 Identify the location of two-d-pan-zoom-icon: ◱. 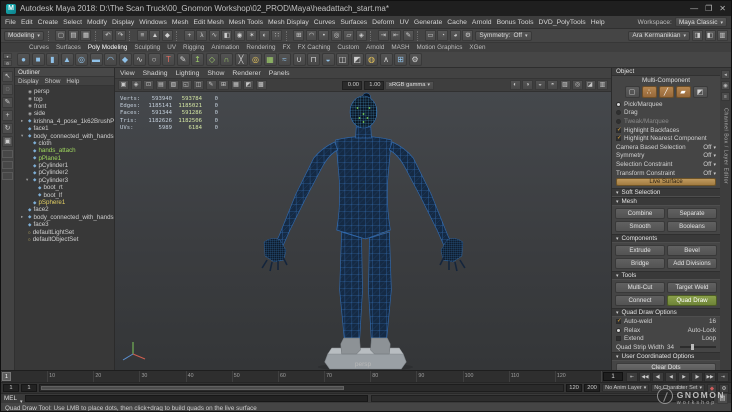
(186, 85).